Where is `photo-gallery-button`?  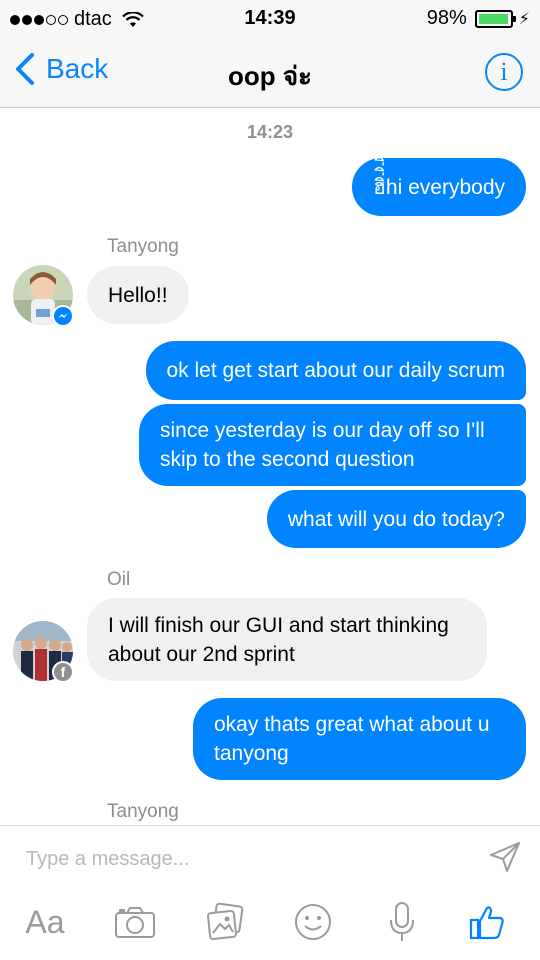
photo-gallery-button is located at coordinates (225, 922).